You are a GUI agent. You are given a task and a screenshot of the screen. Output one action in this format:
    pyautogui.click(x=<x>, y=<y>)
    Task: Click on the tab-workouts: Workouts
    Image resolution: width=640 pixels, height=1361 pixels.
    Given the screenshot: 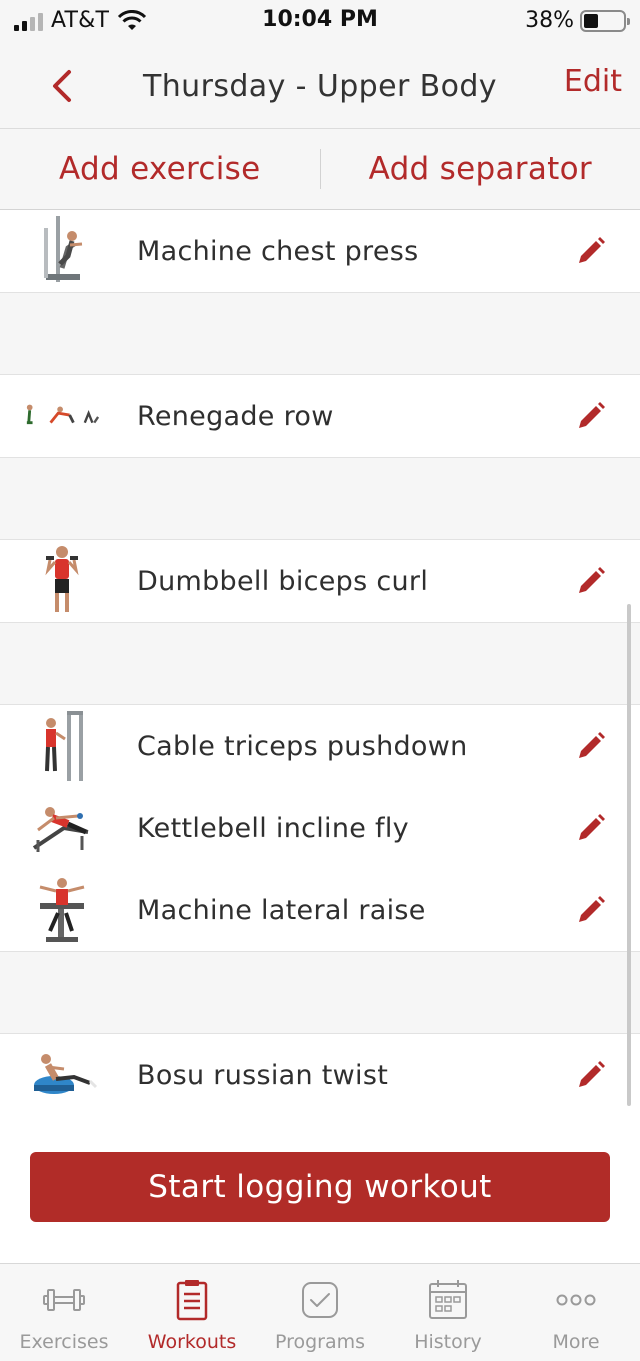 What is the action you would take?
    pyautogui.click(x=192, y=1312)
    